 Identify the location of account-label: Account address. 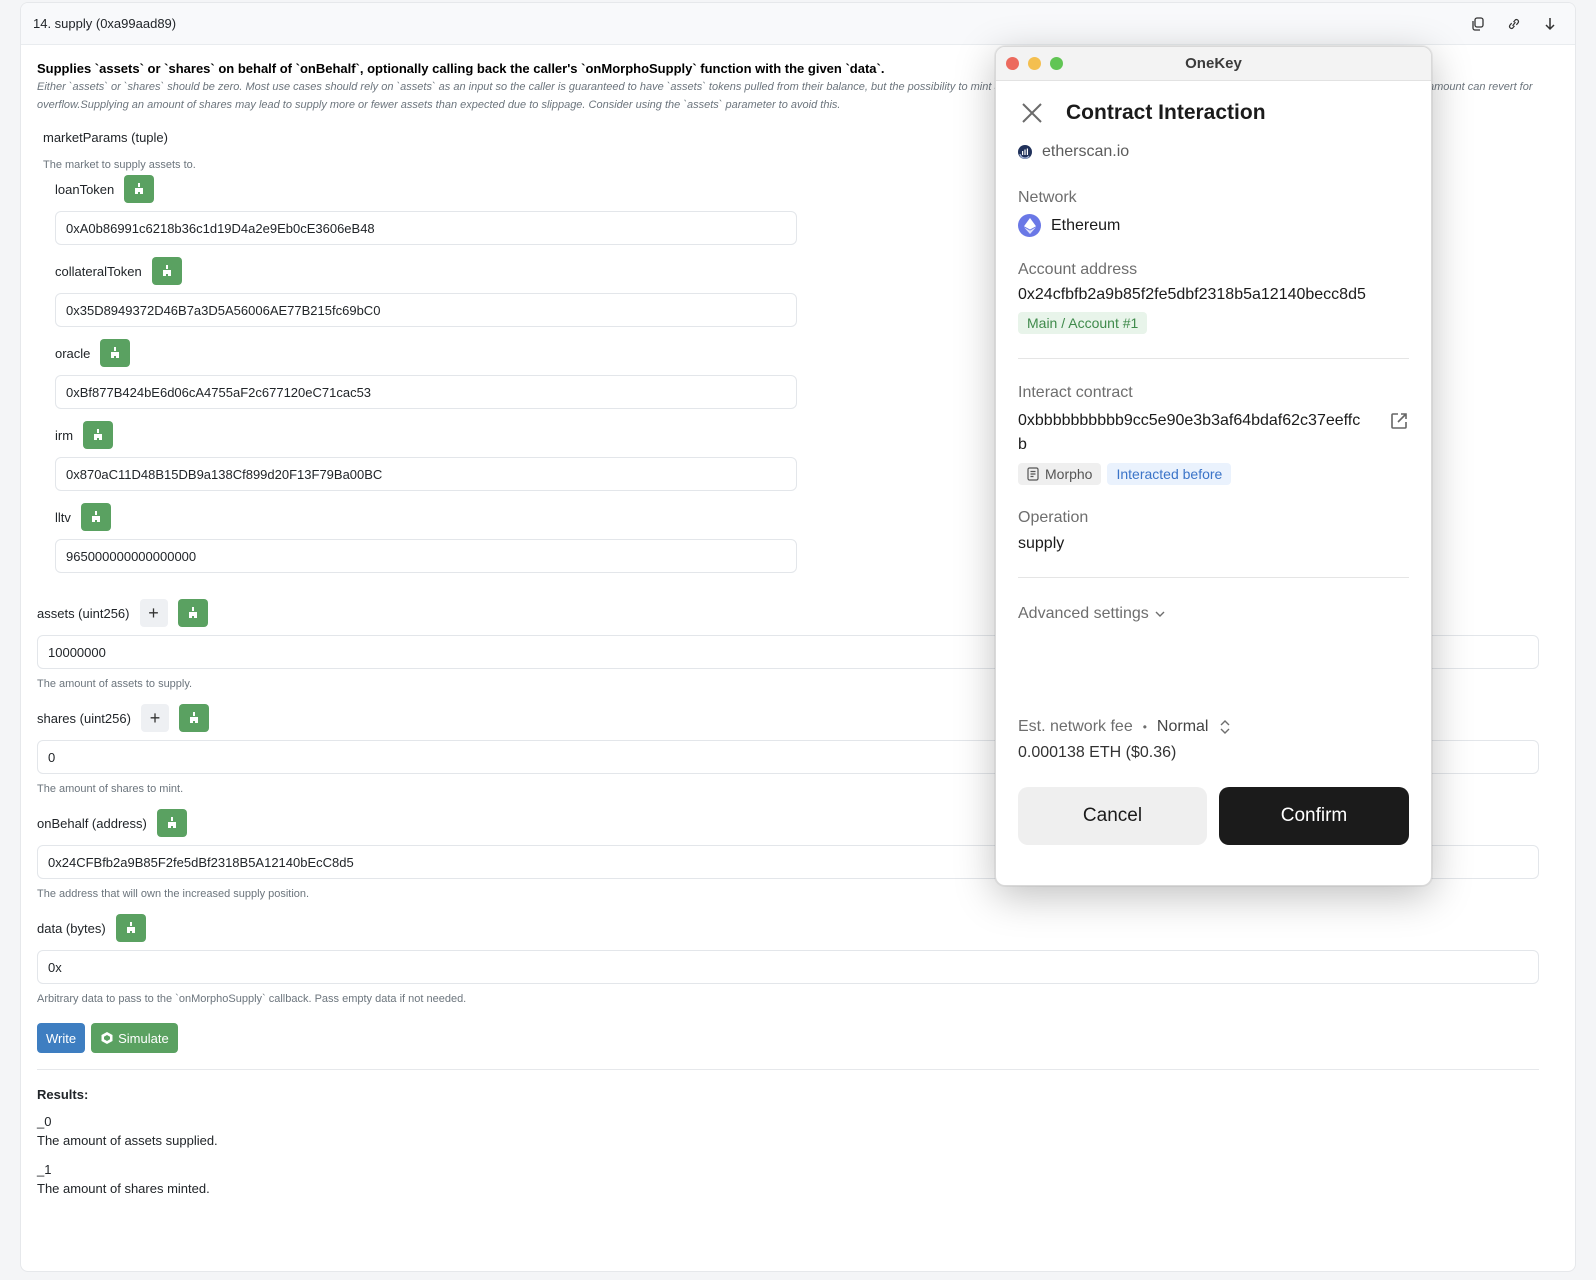
(1078, 269).